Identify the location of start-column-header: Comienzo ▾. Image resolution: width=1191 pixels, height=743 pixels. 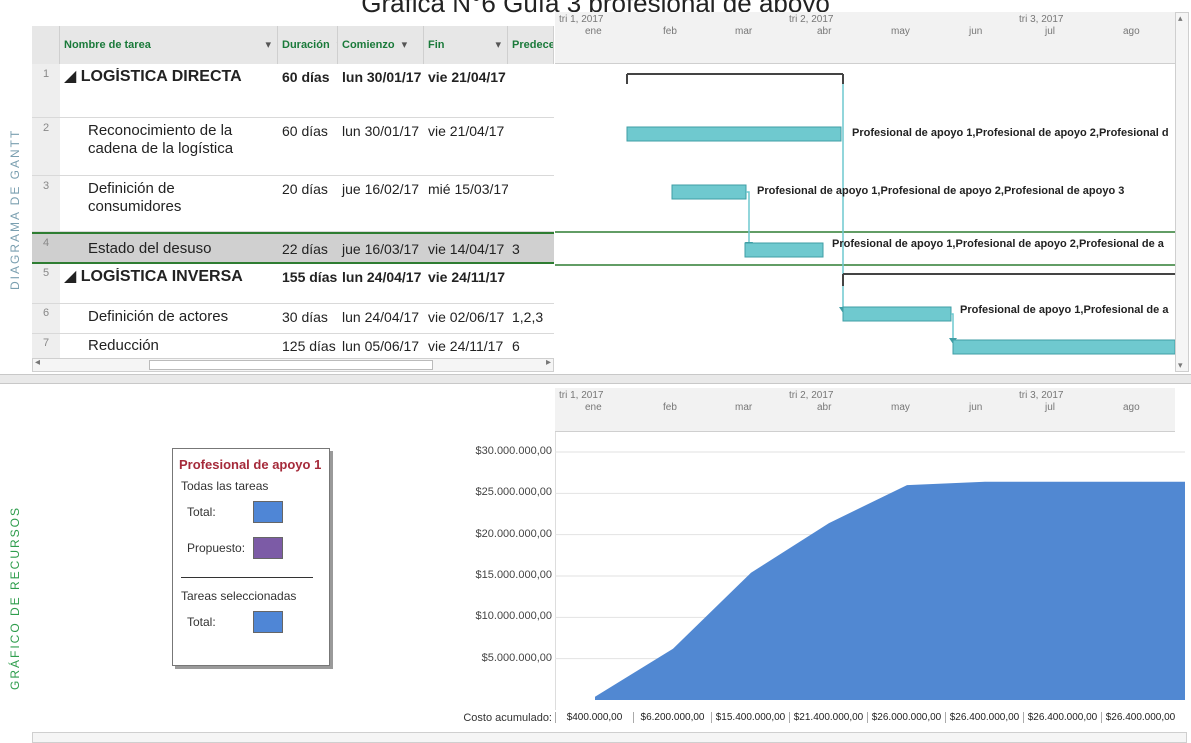
(381, 45).